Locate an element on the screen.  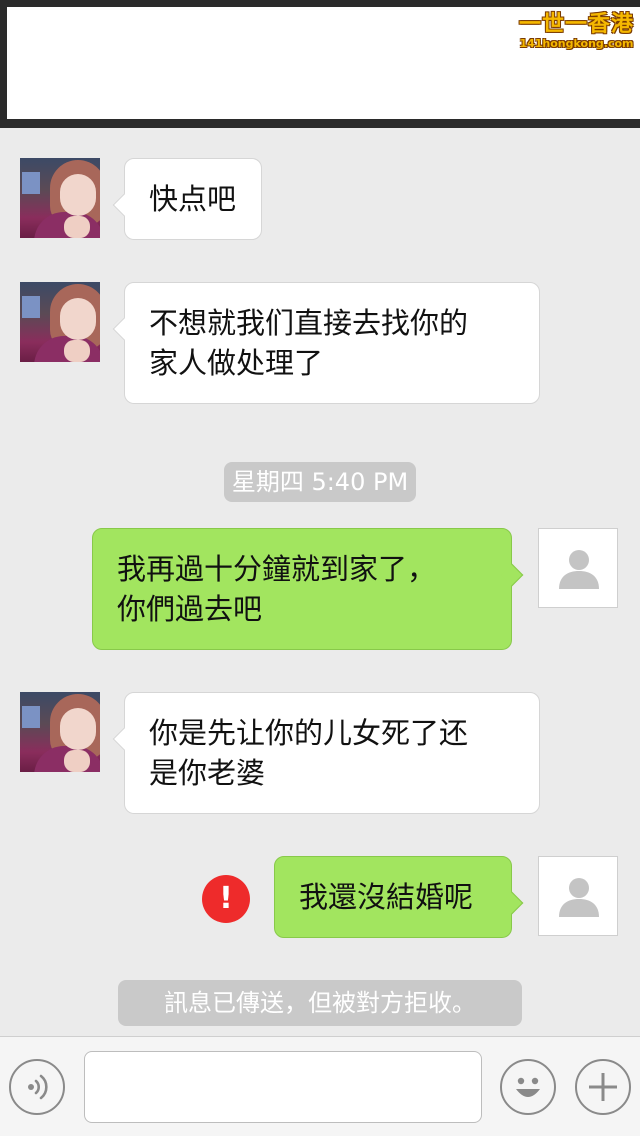
message-bubble-incoming: 不想就我们直接去找你的 家人做处理了 is located at coordinates (326, 343).